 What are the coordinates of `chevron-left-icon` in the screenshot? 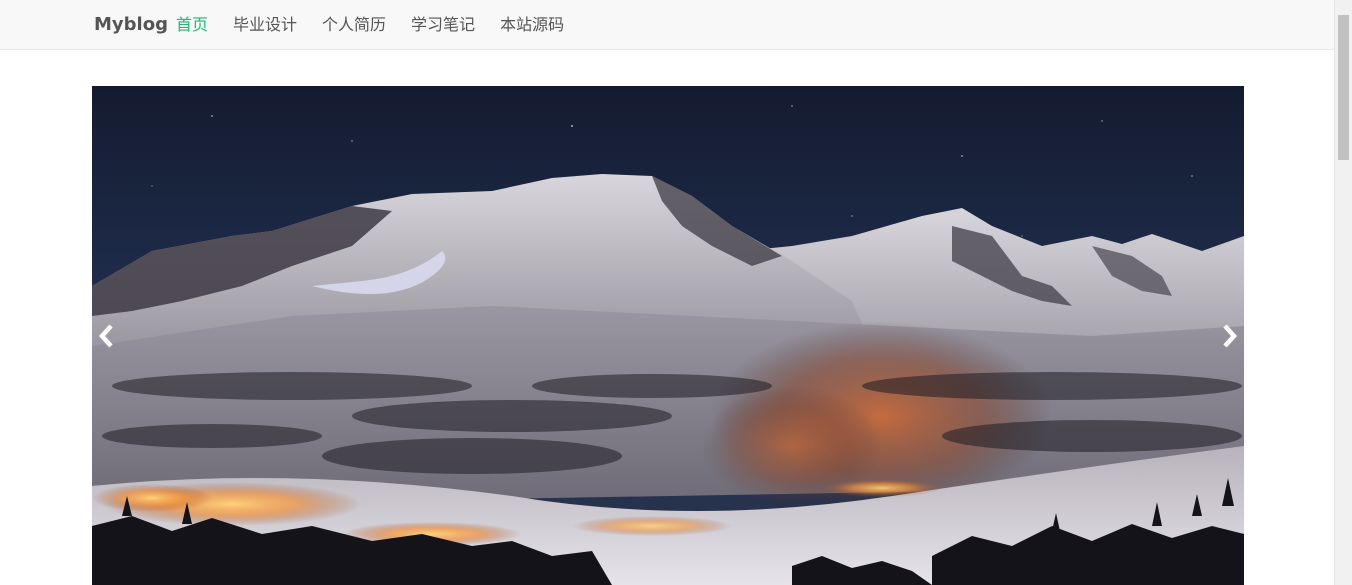 It's located at (105, 336).